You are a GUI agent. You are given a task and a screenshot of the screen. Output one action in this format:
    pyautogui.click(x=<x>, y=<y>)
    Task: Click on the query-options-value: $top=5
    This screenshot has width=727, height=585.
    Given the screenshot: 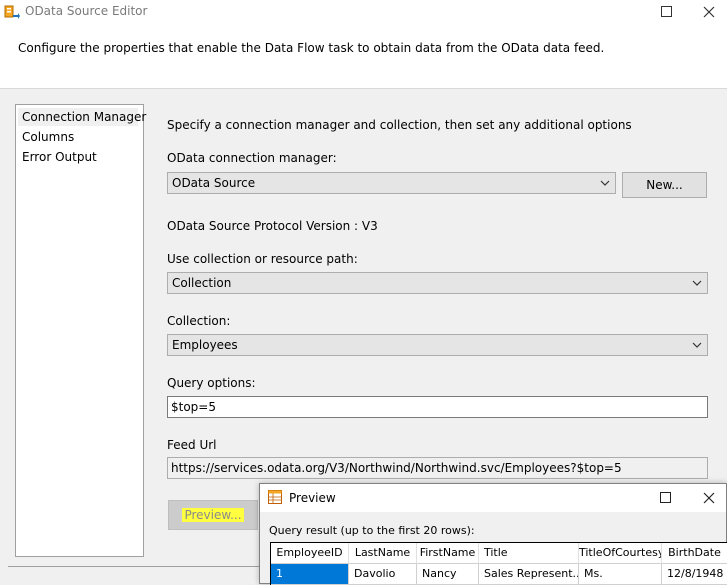 What is the action you would take?
    pyautogui.click(x=193, y=407)
    